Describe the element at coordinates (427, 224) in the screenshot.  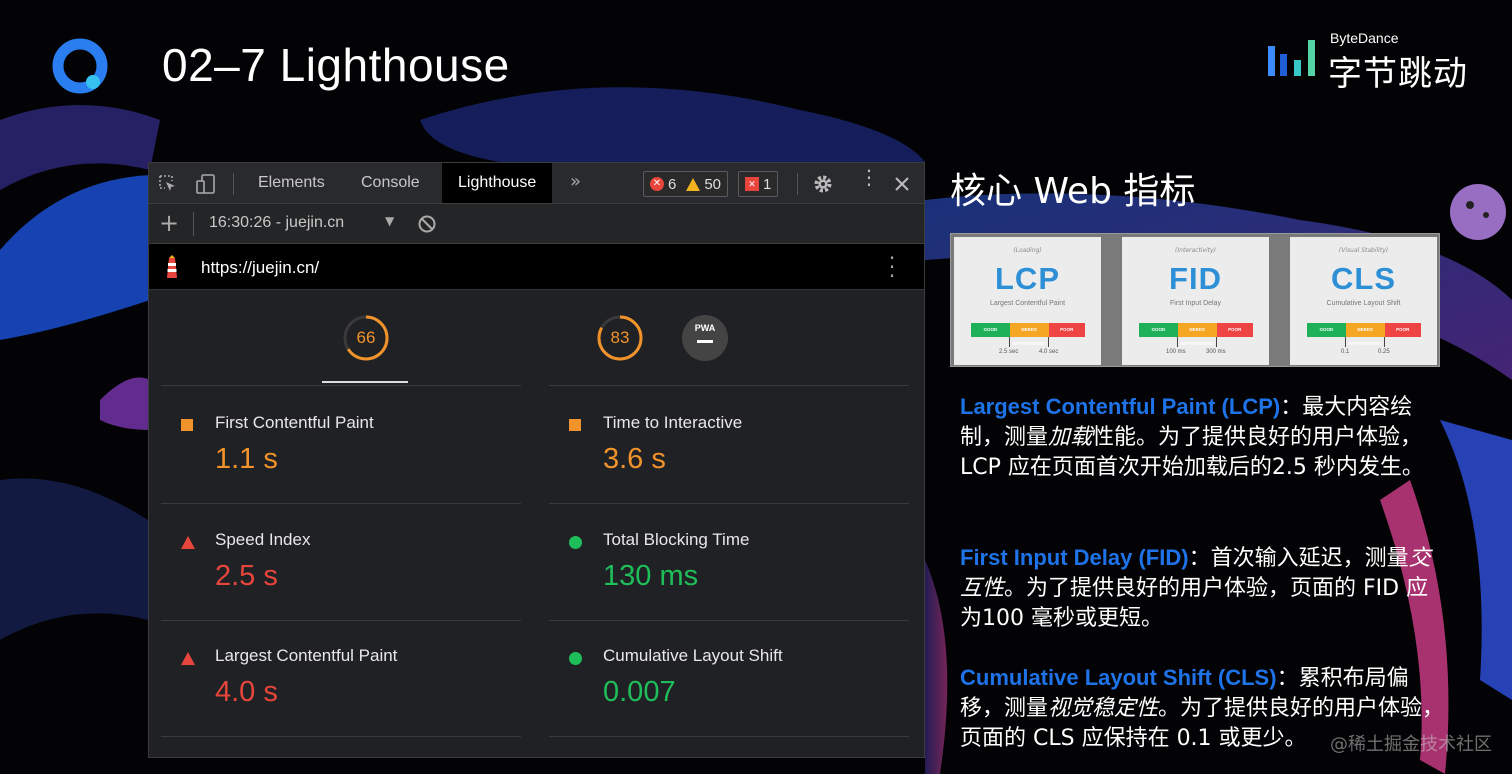
I see `clear-reports-icon` at that location.